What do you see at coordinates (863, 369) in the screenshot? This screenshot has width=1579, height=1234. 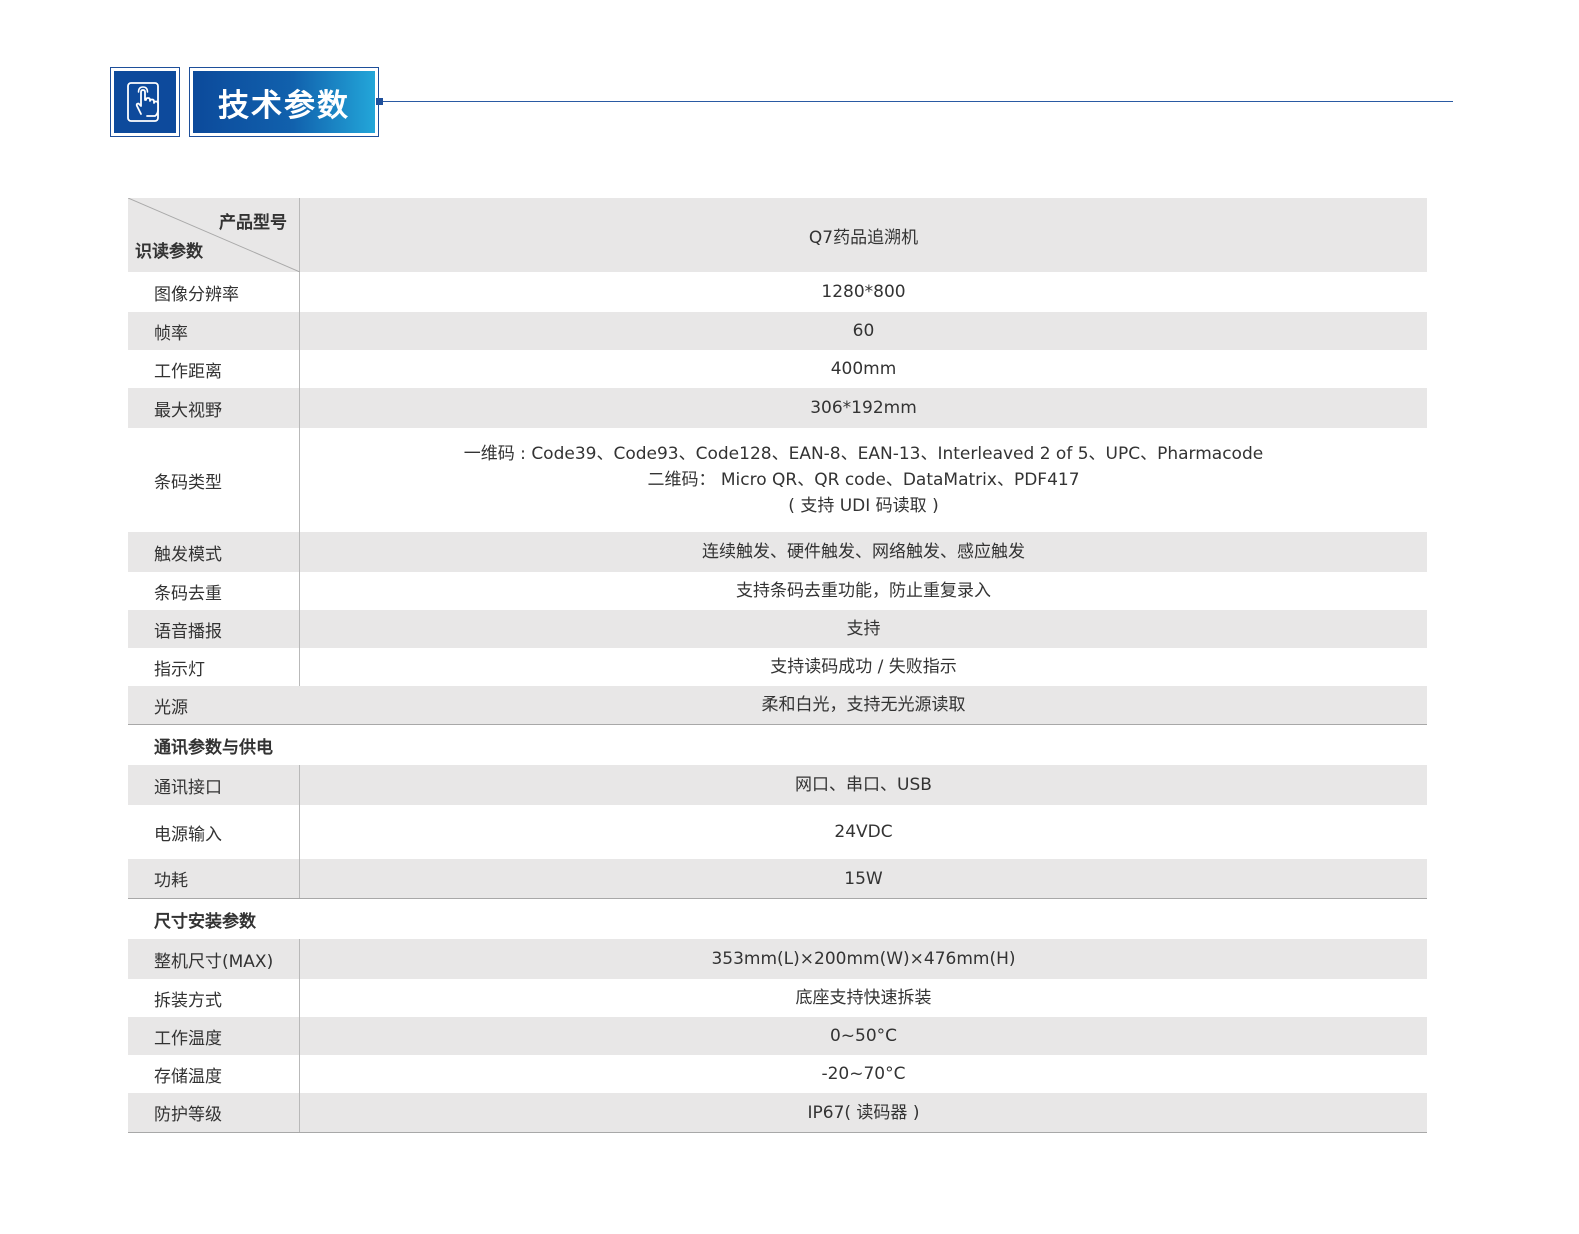 I see `row-value: 400mm` at bounding box center [863, 369].